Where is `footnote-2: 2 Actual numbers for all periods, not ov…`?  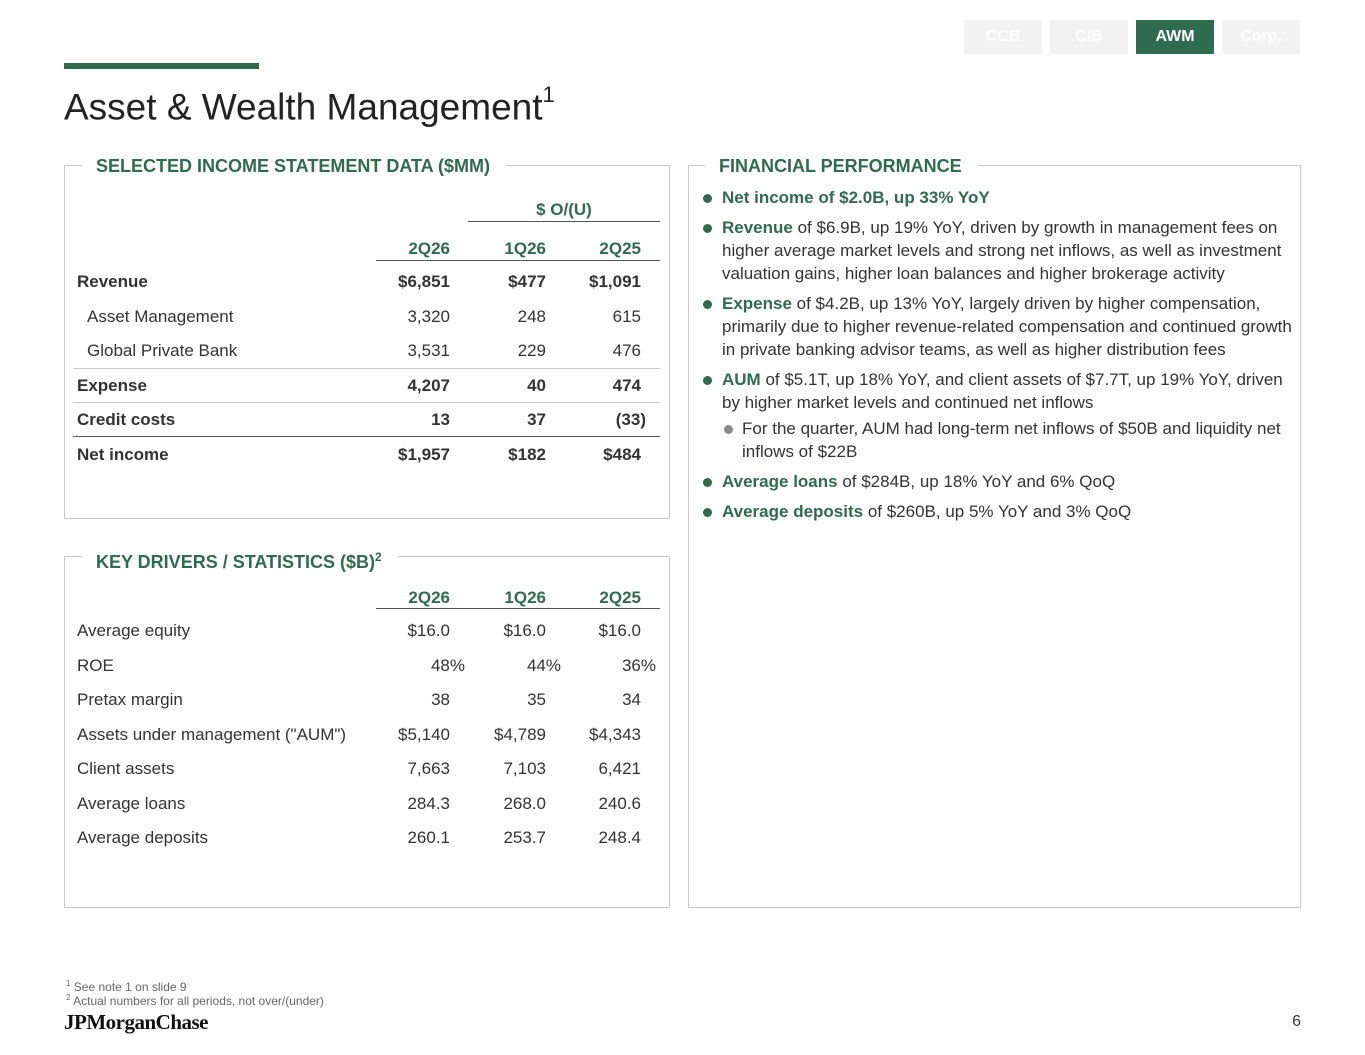
footnote-2: 2 Actual numbers for all periods, not ov… is located at coordinates (195, 1000).